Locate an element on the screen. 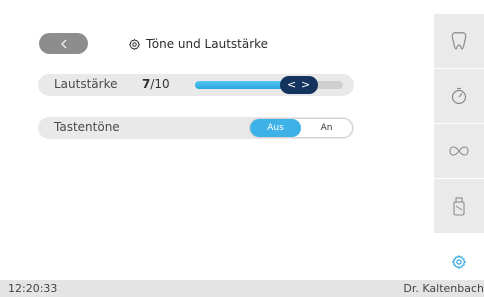 The width and height of the screenshot is (484, 297). sidebar-item-treatment is located at coordinates (459, 41).